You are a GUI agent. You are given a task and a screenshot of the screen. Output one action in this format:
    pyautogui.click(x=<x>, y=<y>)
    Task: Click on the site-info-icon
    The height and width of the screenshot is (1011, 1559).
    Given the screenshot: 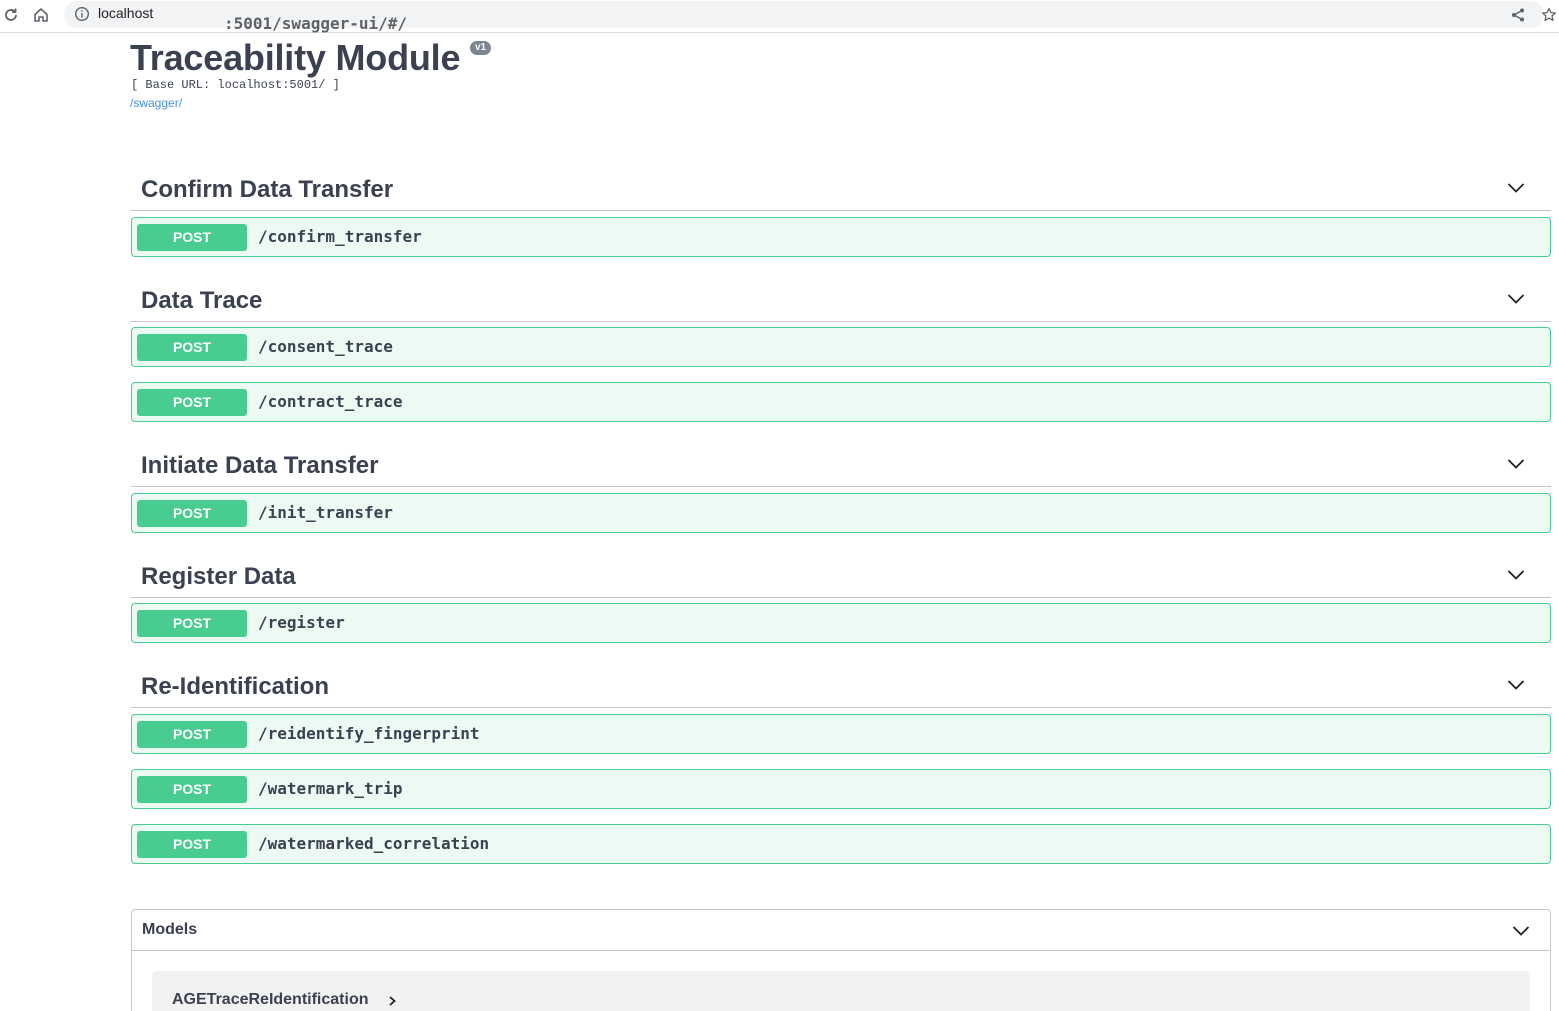 What is the action you would take?
    pyautogui.click(x=82, y=14)
    